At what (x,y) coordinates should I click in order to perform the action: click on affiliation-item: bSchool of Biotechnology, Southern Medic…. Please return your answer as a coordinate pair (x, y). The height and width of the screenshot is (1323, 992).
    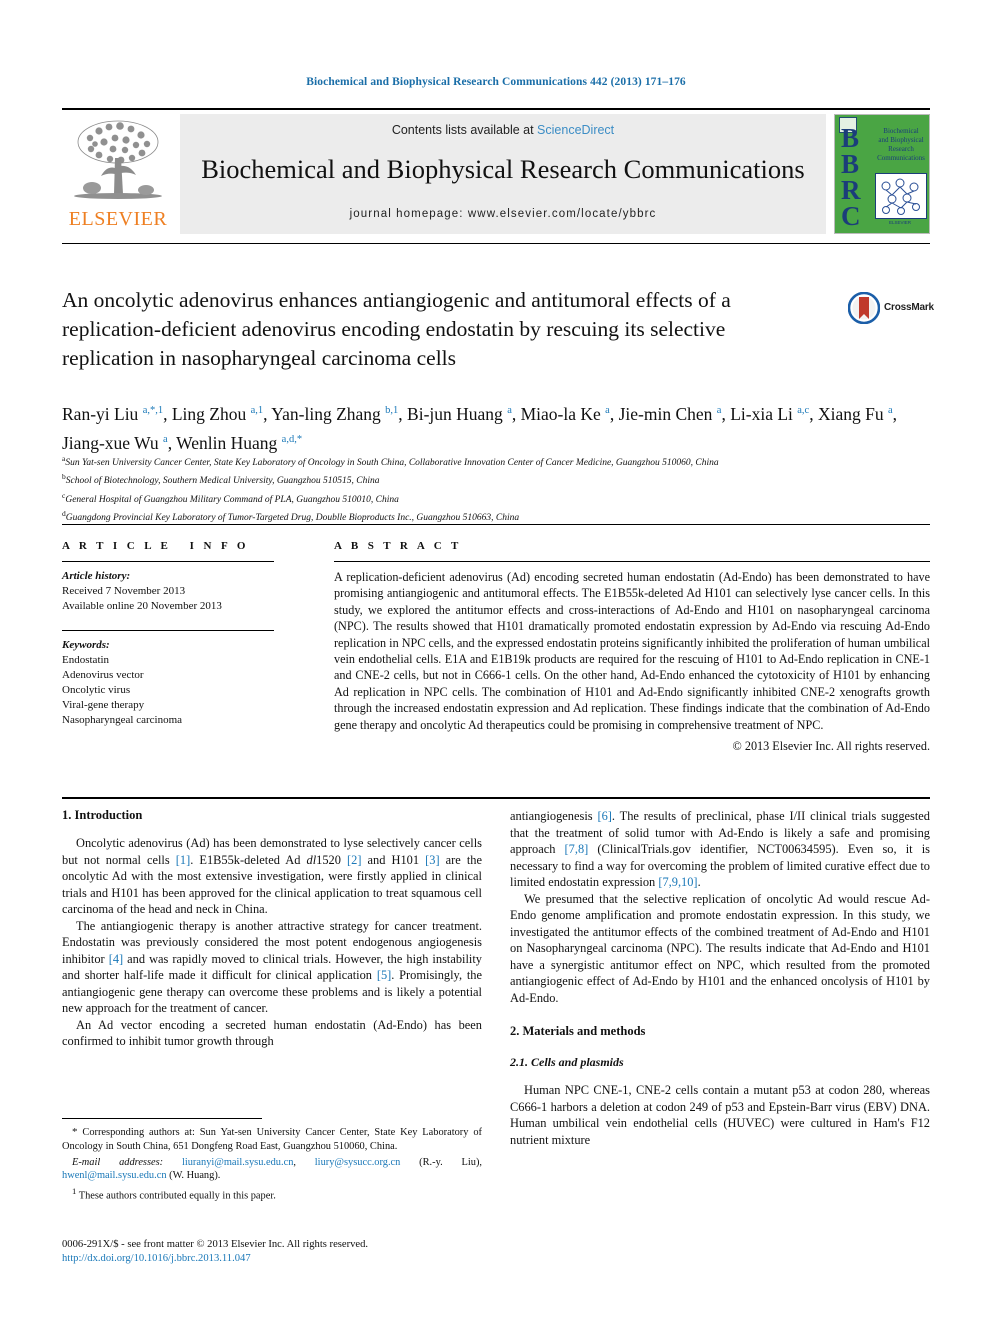
    Looking at the image, I should click on (221, 479).